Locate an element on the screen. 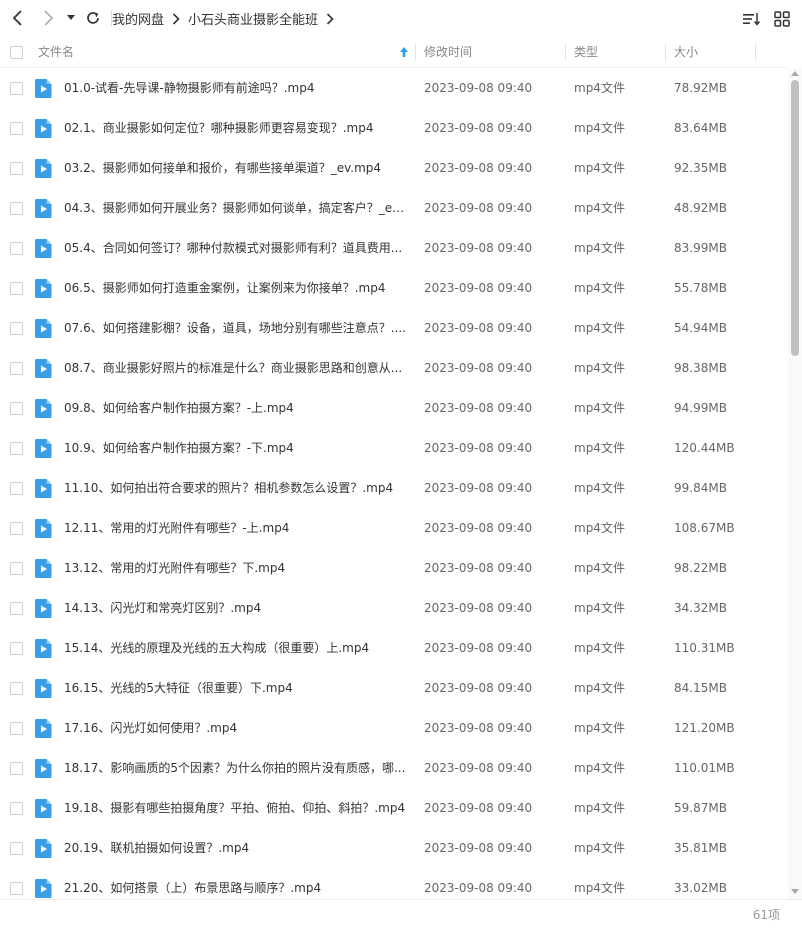 This screenshot has height=931, width=802. grid-view-button is located at coordinates (782, 19).